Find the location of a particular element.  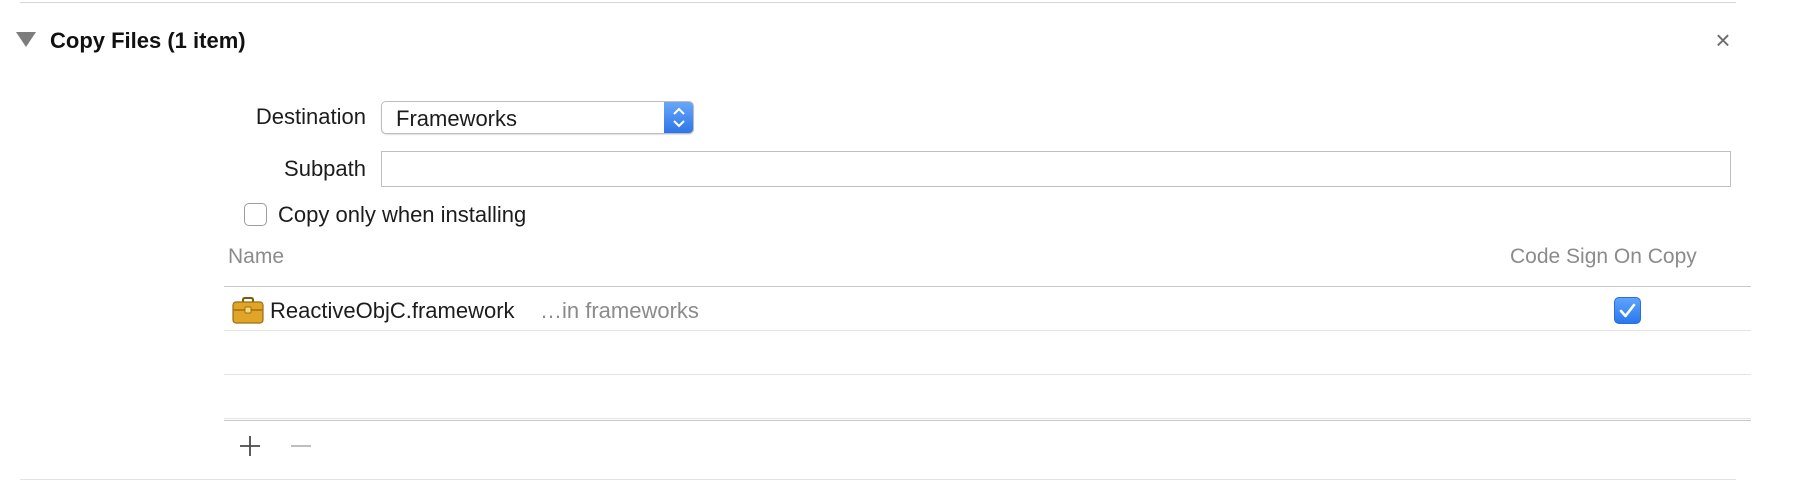

code-sign-on-copy-checkbox is located at coordinates (1627, 310).